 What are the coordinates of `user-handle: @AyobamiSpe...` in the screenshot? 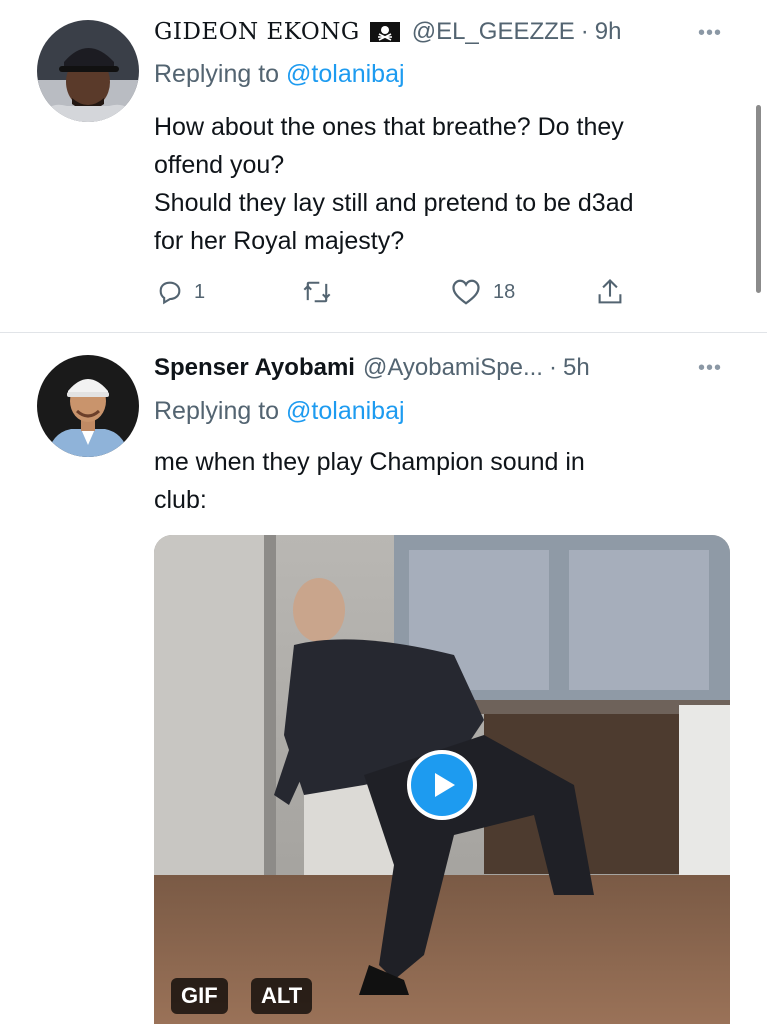 It's located at (453, 368).